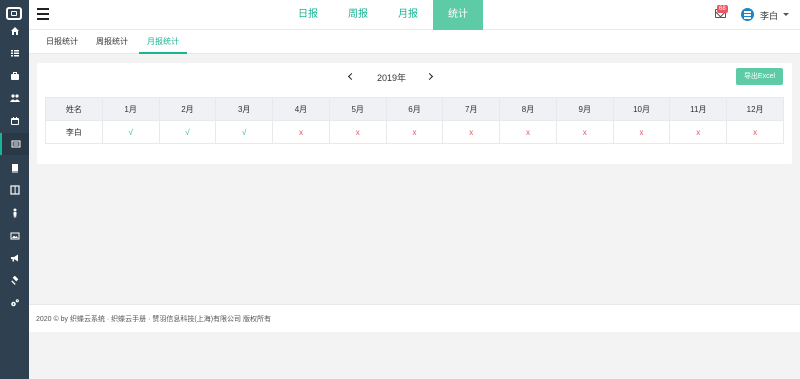 The height and width of the screenshot is (379, 800). I want to click on sidebar-item-list, so click(14, 53).